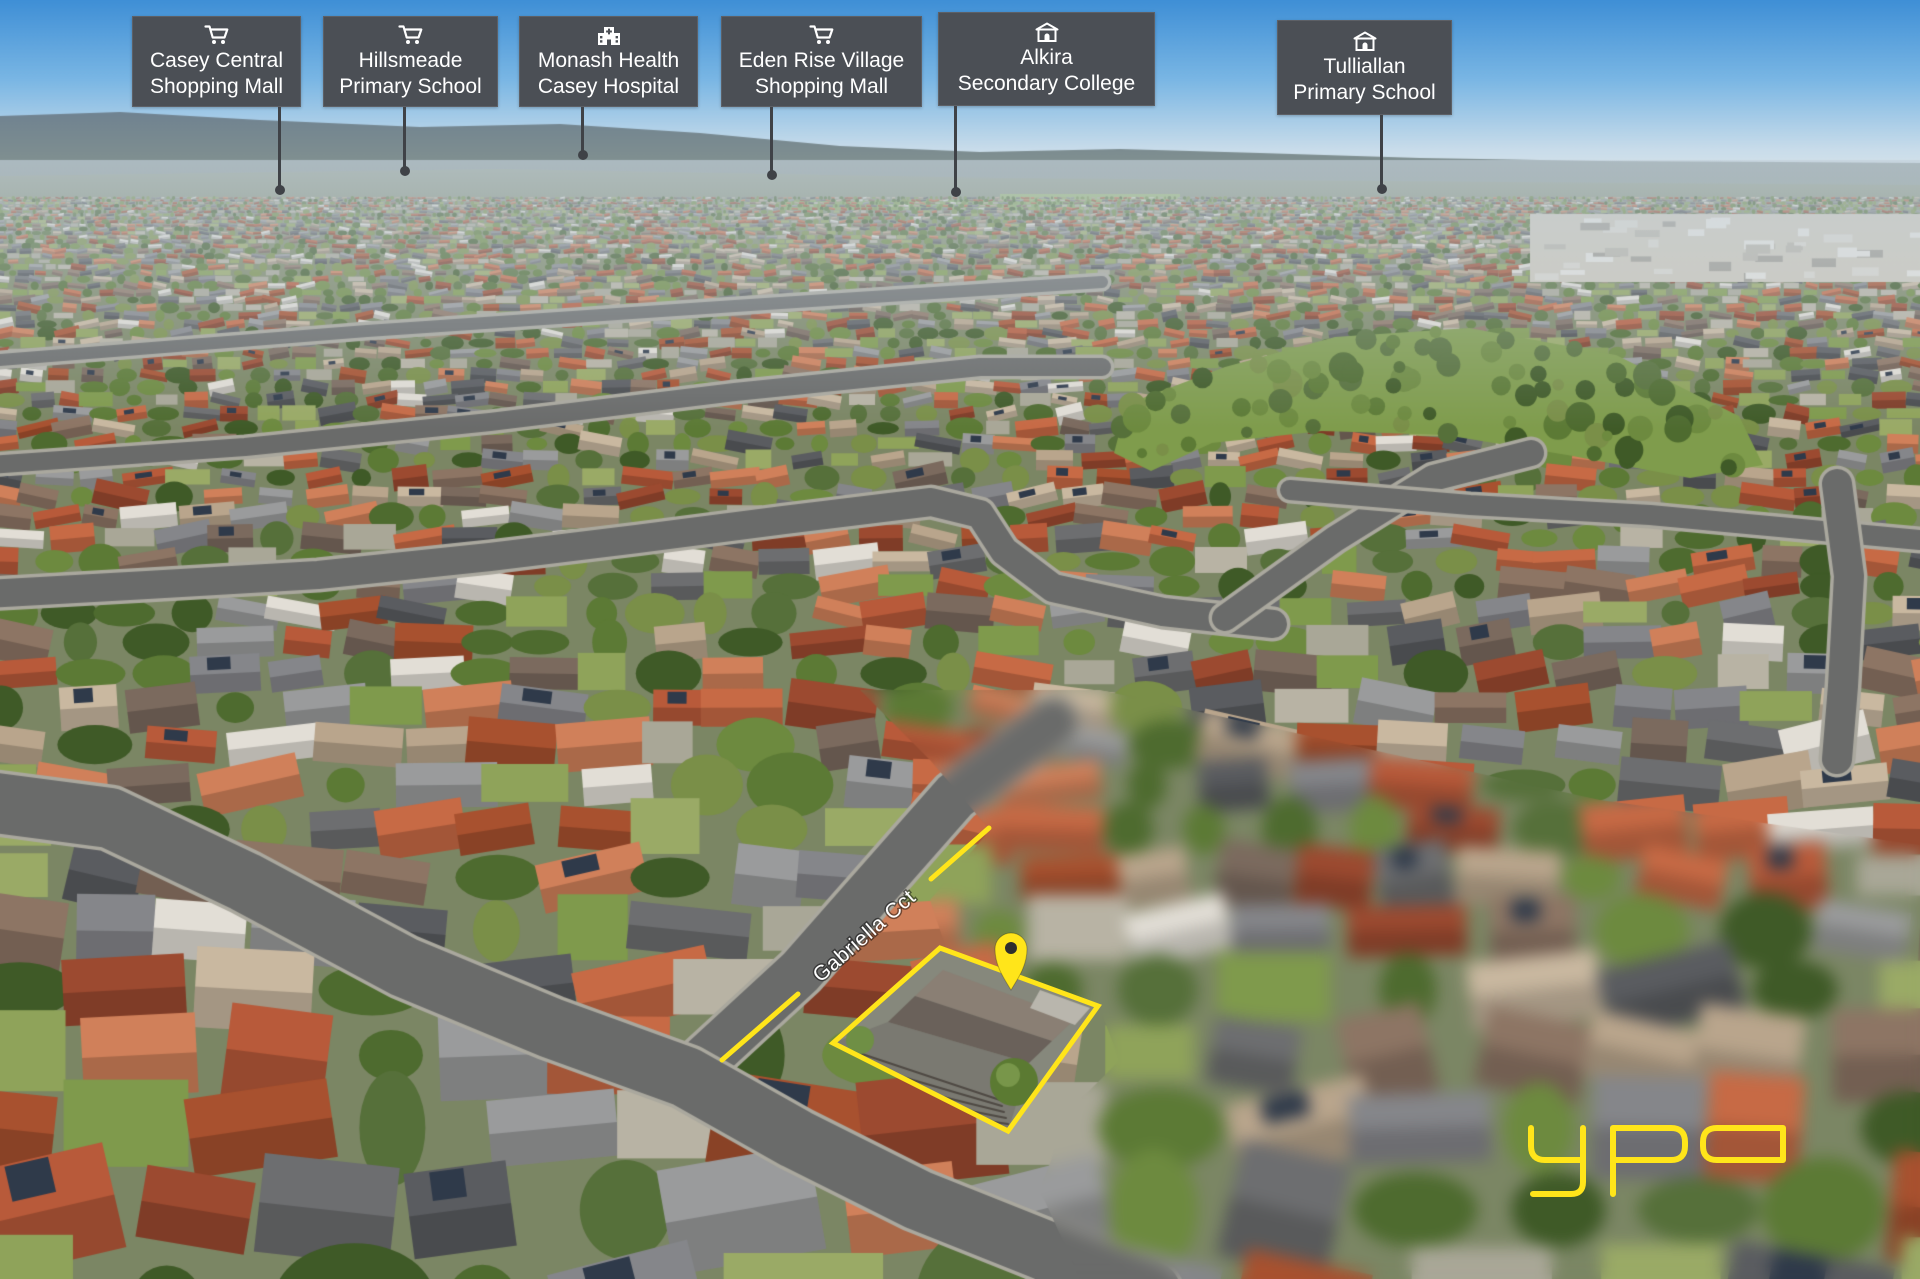 This screenshot has height=1279, width=1920. Describe the element at coordinates (1657, 1161) in the screenshot. I see `ypa-logo` at that location.